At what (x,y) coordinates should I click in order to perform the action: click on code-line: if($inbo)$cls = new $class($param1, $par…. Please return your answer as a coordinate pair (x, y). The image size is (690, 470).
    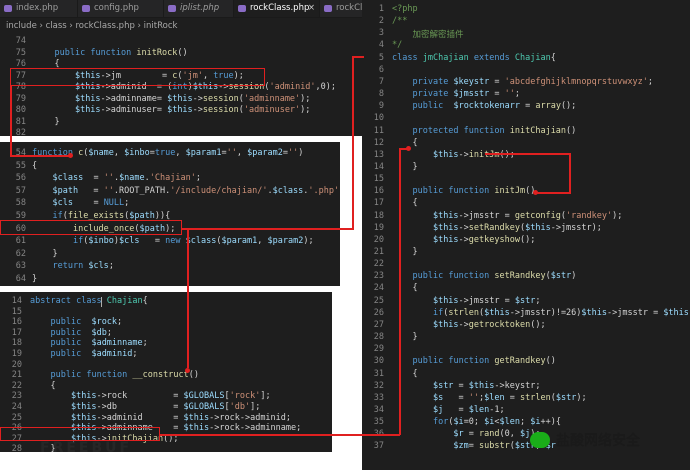
    Looking at the image, I should click on (193, 241).